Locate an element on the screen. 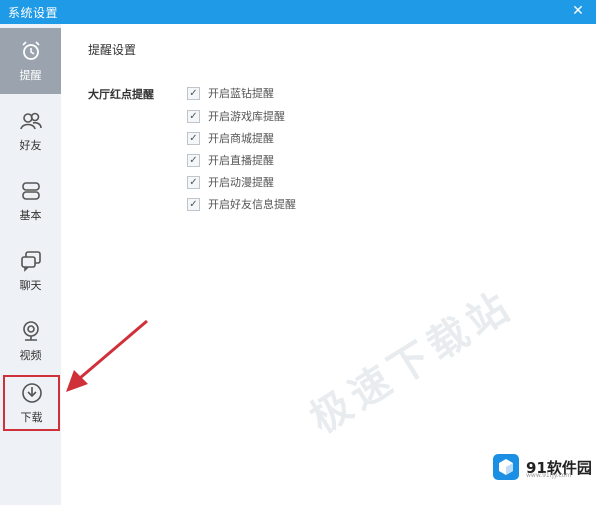  cube-logo-icon is located at coordinates (506, 467).